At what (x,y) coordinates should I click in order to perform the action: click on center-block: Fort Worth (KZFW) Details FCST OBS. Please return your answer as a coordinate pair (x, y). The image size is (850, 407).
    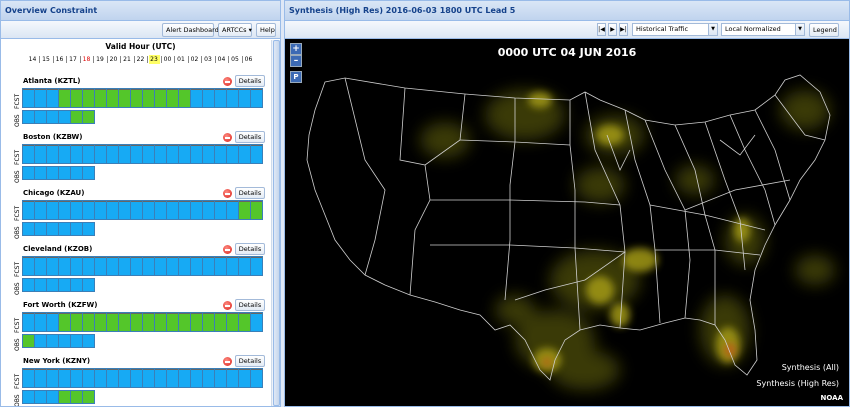
    Looking at the image, I should click on (140, 328).